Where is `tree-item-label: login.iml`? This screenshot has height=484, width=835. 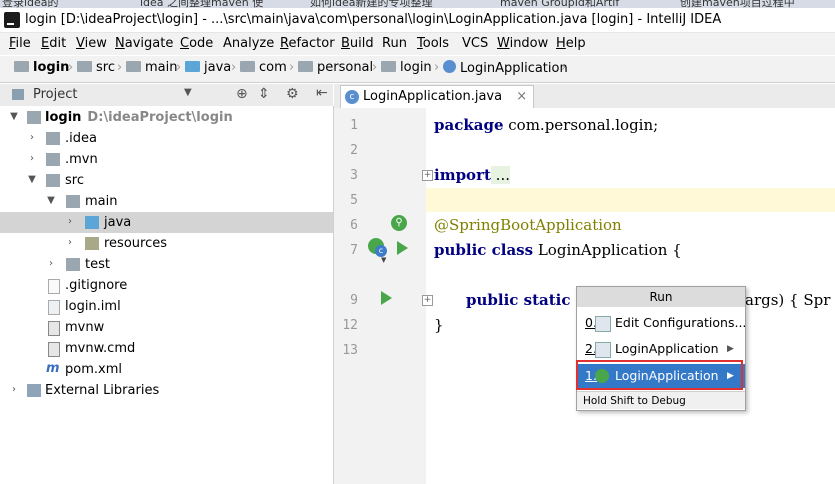 tree-item-label: login.iml is located at coordinates (93, 306).